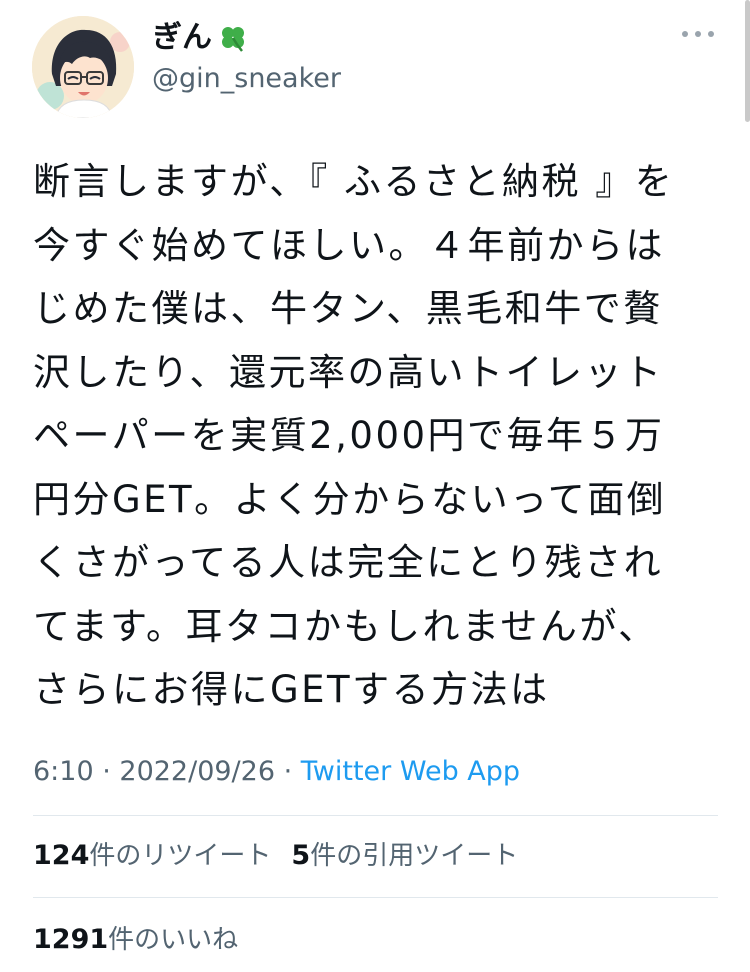  What do you see at coordinates (348, 308) in the screenshot?
I see `tweet-line: じめた僕は、牛タン、黒毛和牛で贅` at bounding box center [348, 308].